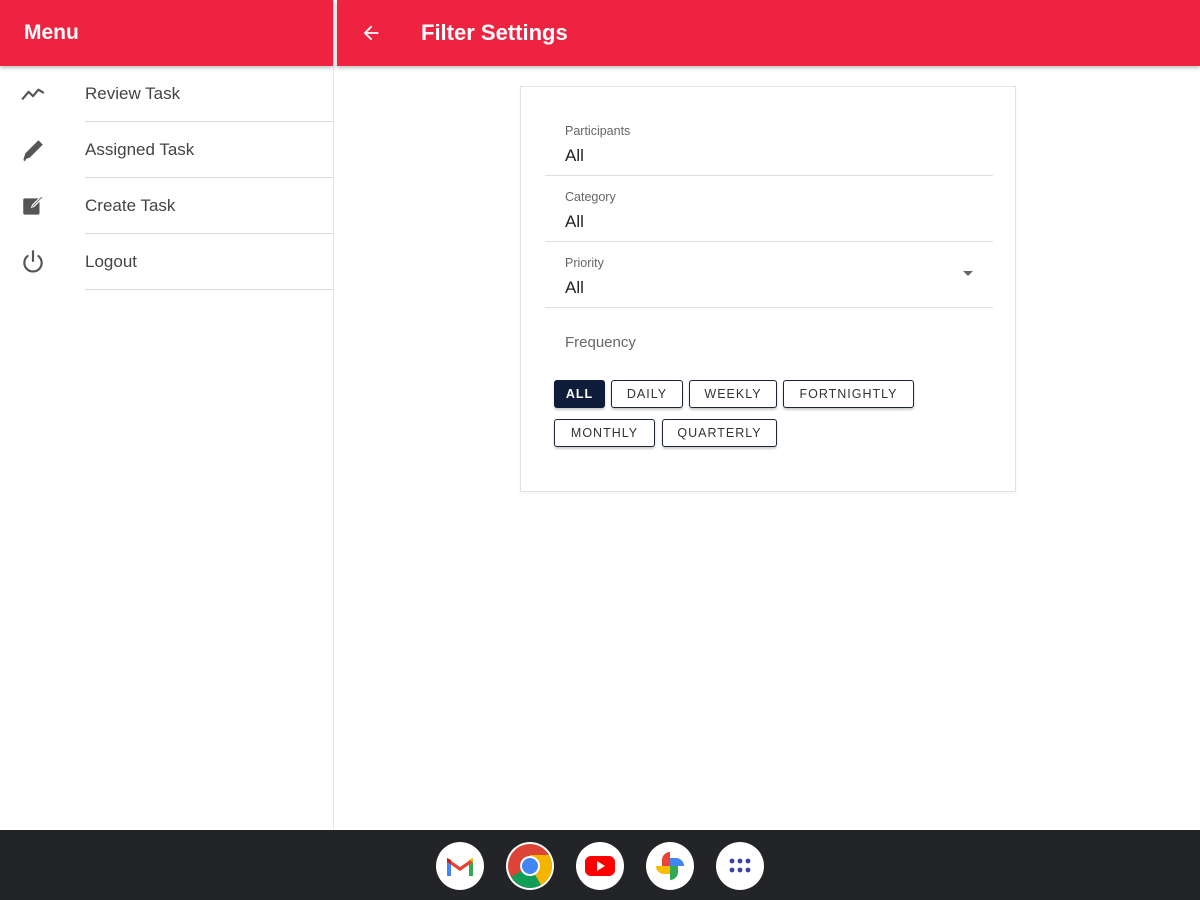 The width and height of the screenshot is (1200, 900). Describe the element at coordinates (140, 149) in the screenshot. I see `menu-item-label: Assigned Task` at that location.